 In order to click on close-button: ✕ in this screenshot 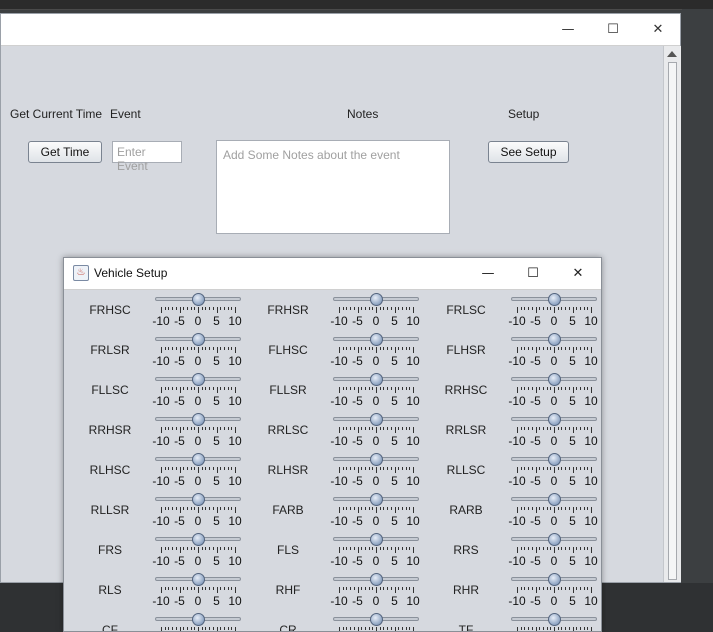, I will do `click(658, 29)`.